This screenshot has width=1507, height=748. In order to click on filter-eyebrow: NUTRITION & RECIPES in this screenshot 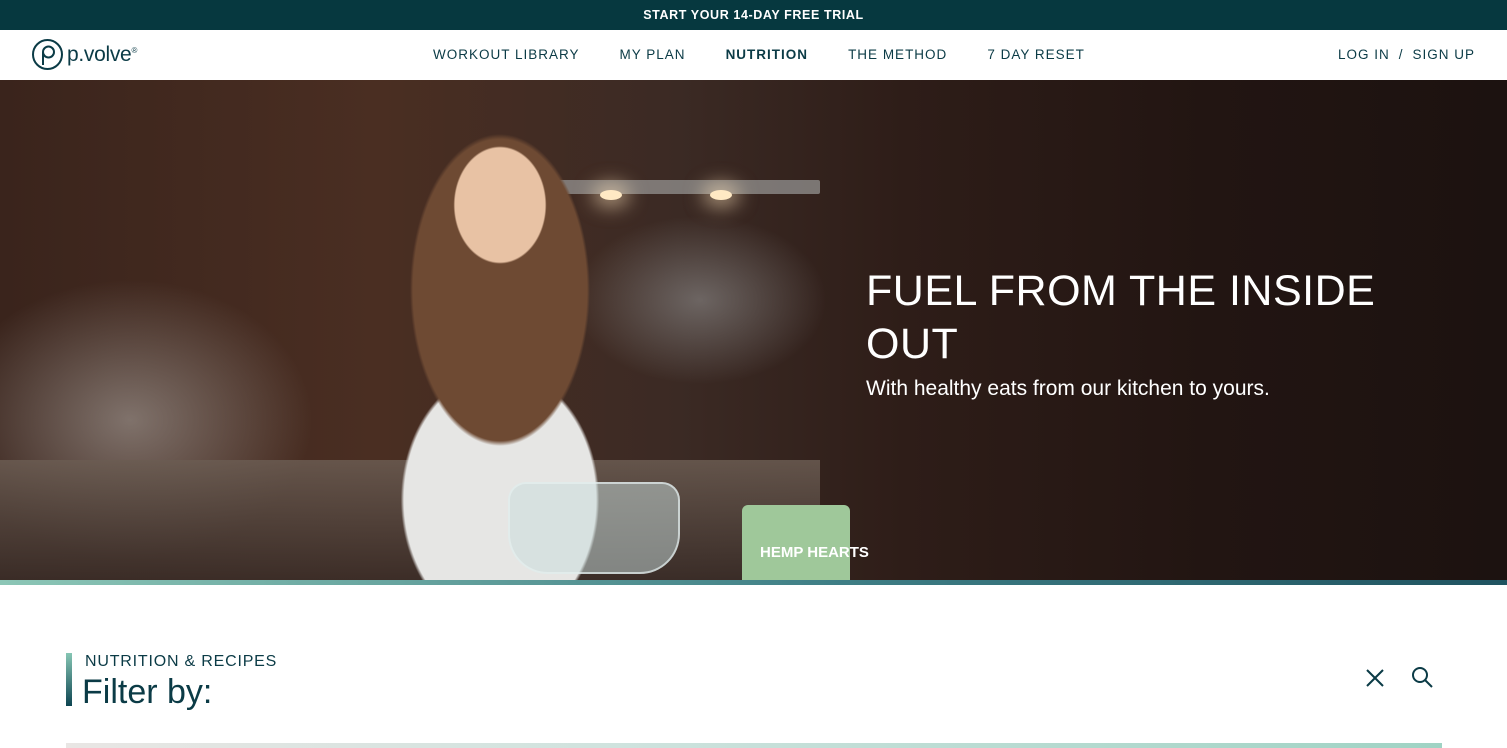, I will do `click(181, 661)`.